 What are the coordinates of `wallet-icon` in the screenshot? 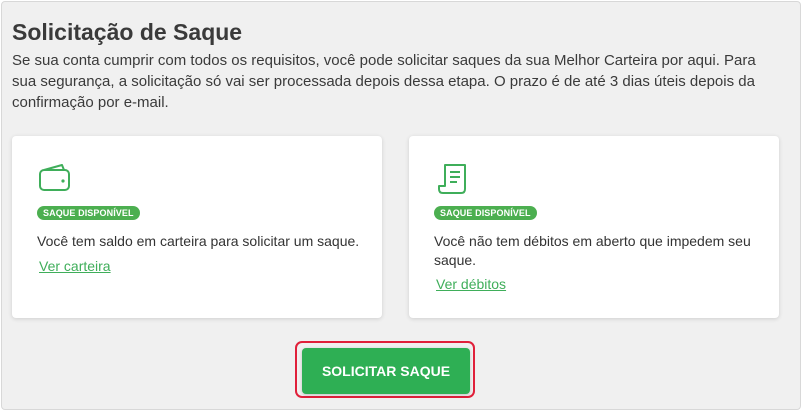 It's located at (54, 177).